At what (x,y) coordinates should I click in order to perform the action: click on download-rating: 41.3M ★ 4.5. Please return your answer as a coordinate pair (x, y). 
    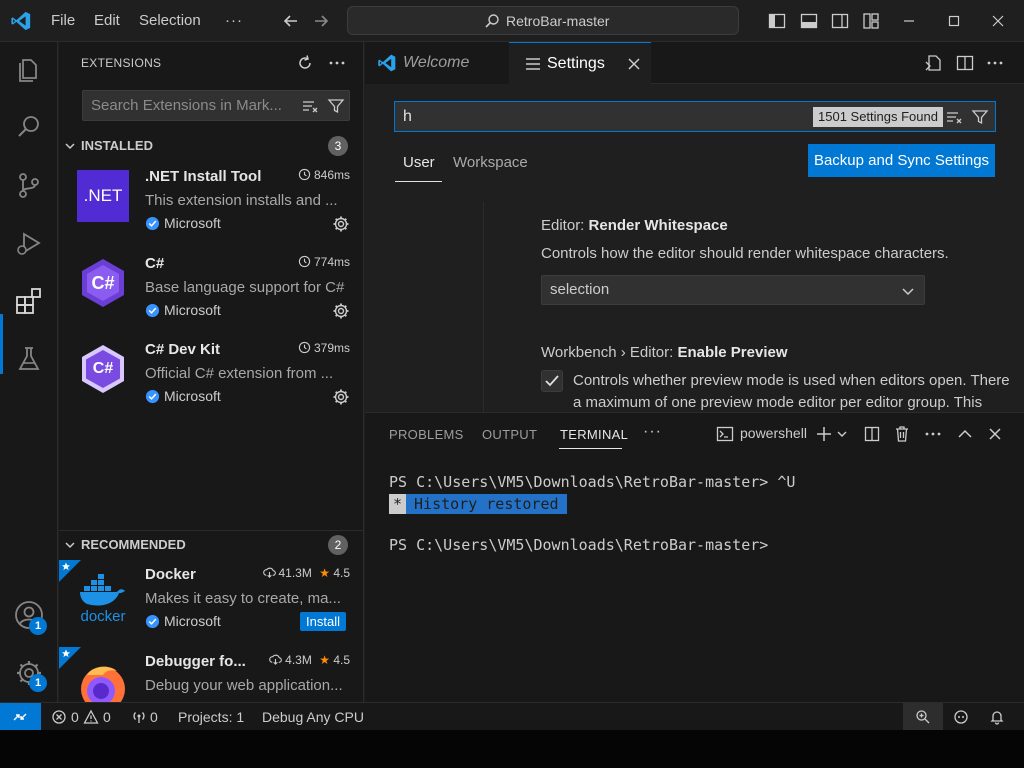
    Looking at the image, I should click on (306, 573).